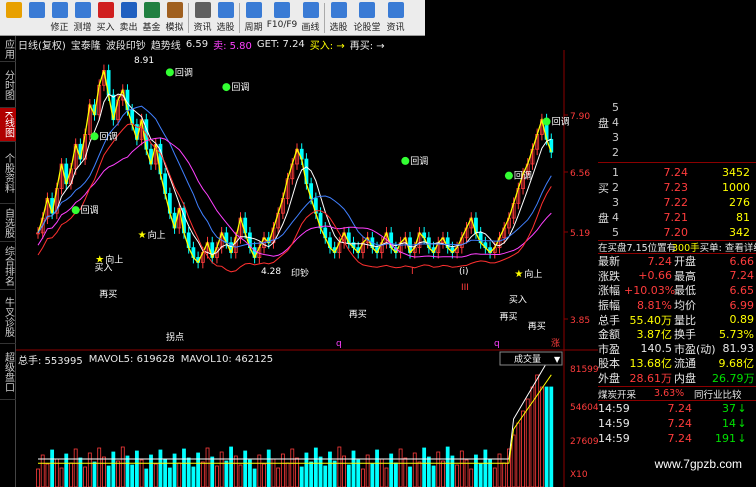 The image size is (756, 487). I want to click on toolbar-button-star, so click(13, 18).